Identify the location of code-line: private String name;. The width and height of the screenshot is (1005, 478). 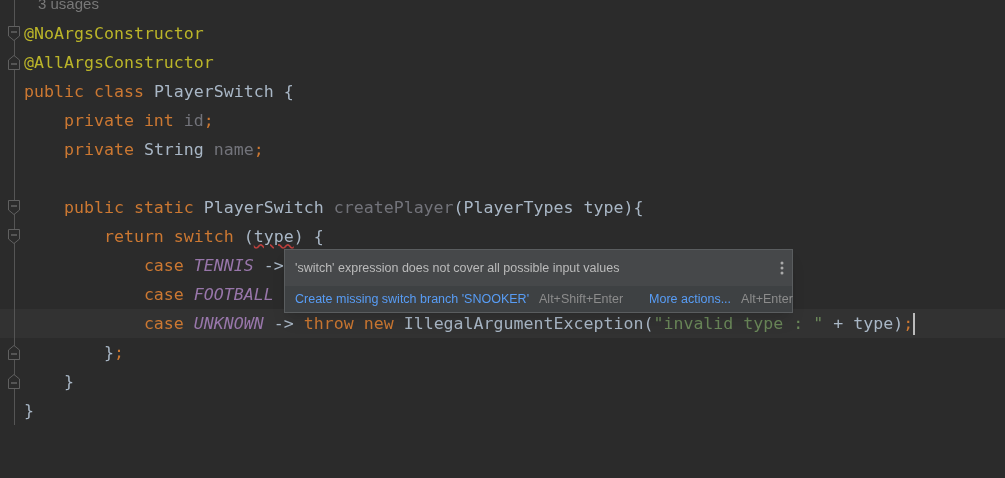
(163, 150).